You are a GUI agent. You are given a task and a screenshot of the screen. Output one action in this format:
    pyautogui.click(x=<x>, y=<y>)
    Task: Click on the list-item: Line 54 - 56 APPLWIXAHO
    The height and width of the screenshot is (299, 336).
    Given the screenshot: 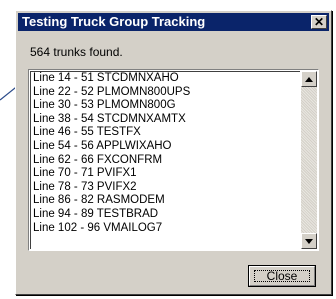 What is the action you would take?
    pyautogui.click(x=165, y=147)
    